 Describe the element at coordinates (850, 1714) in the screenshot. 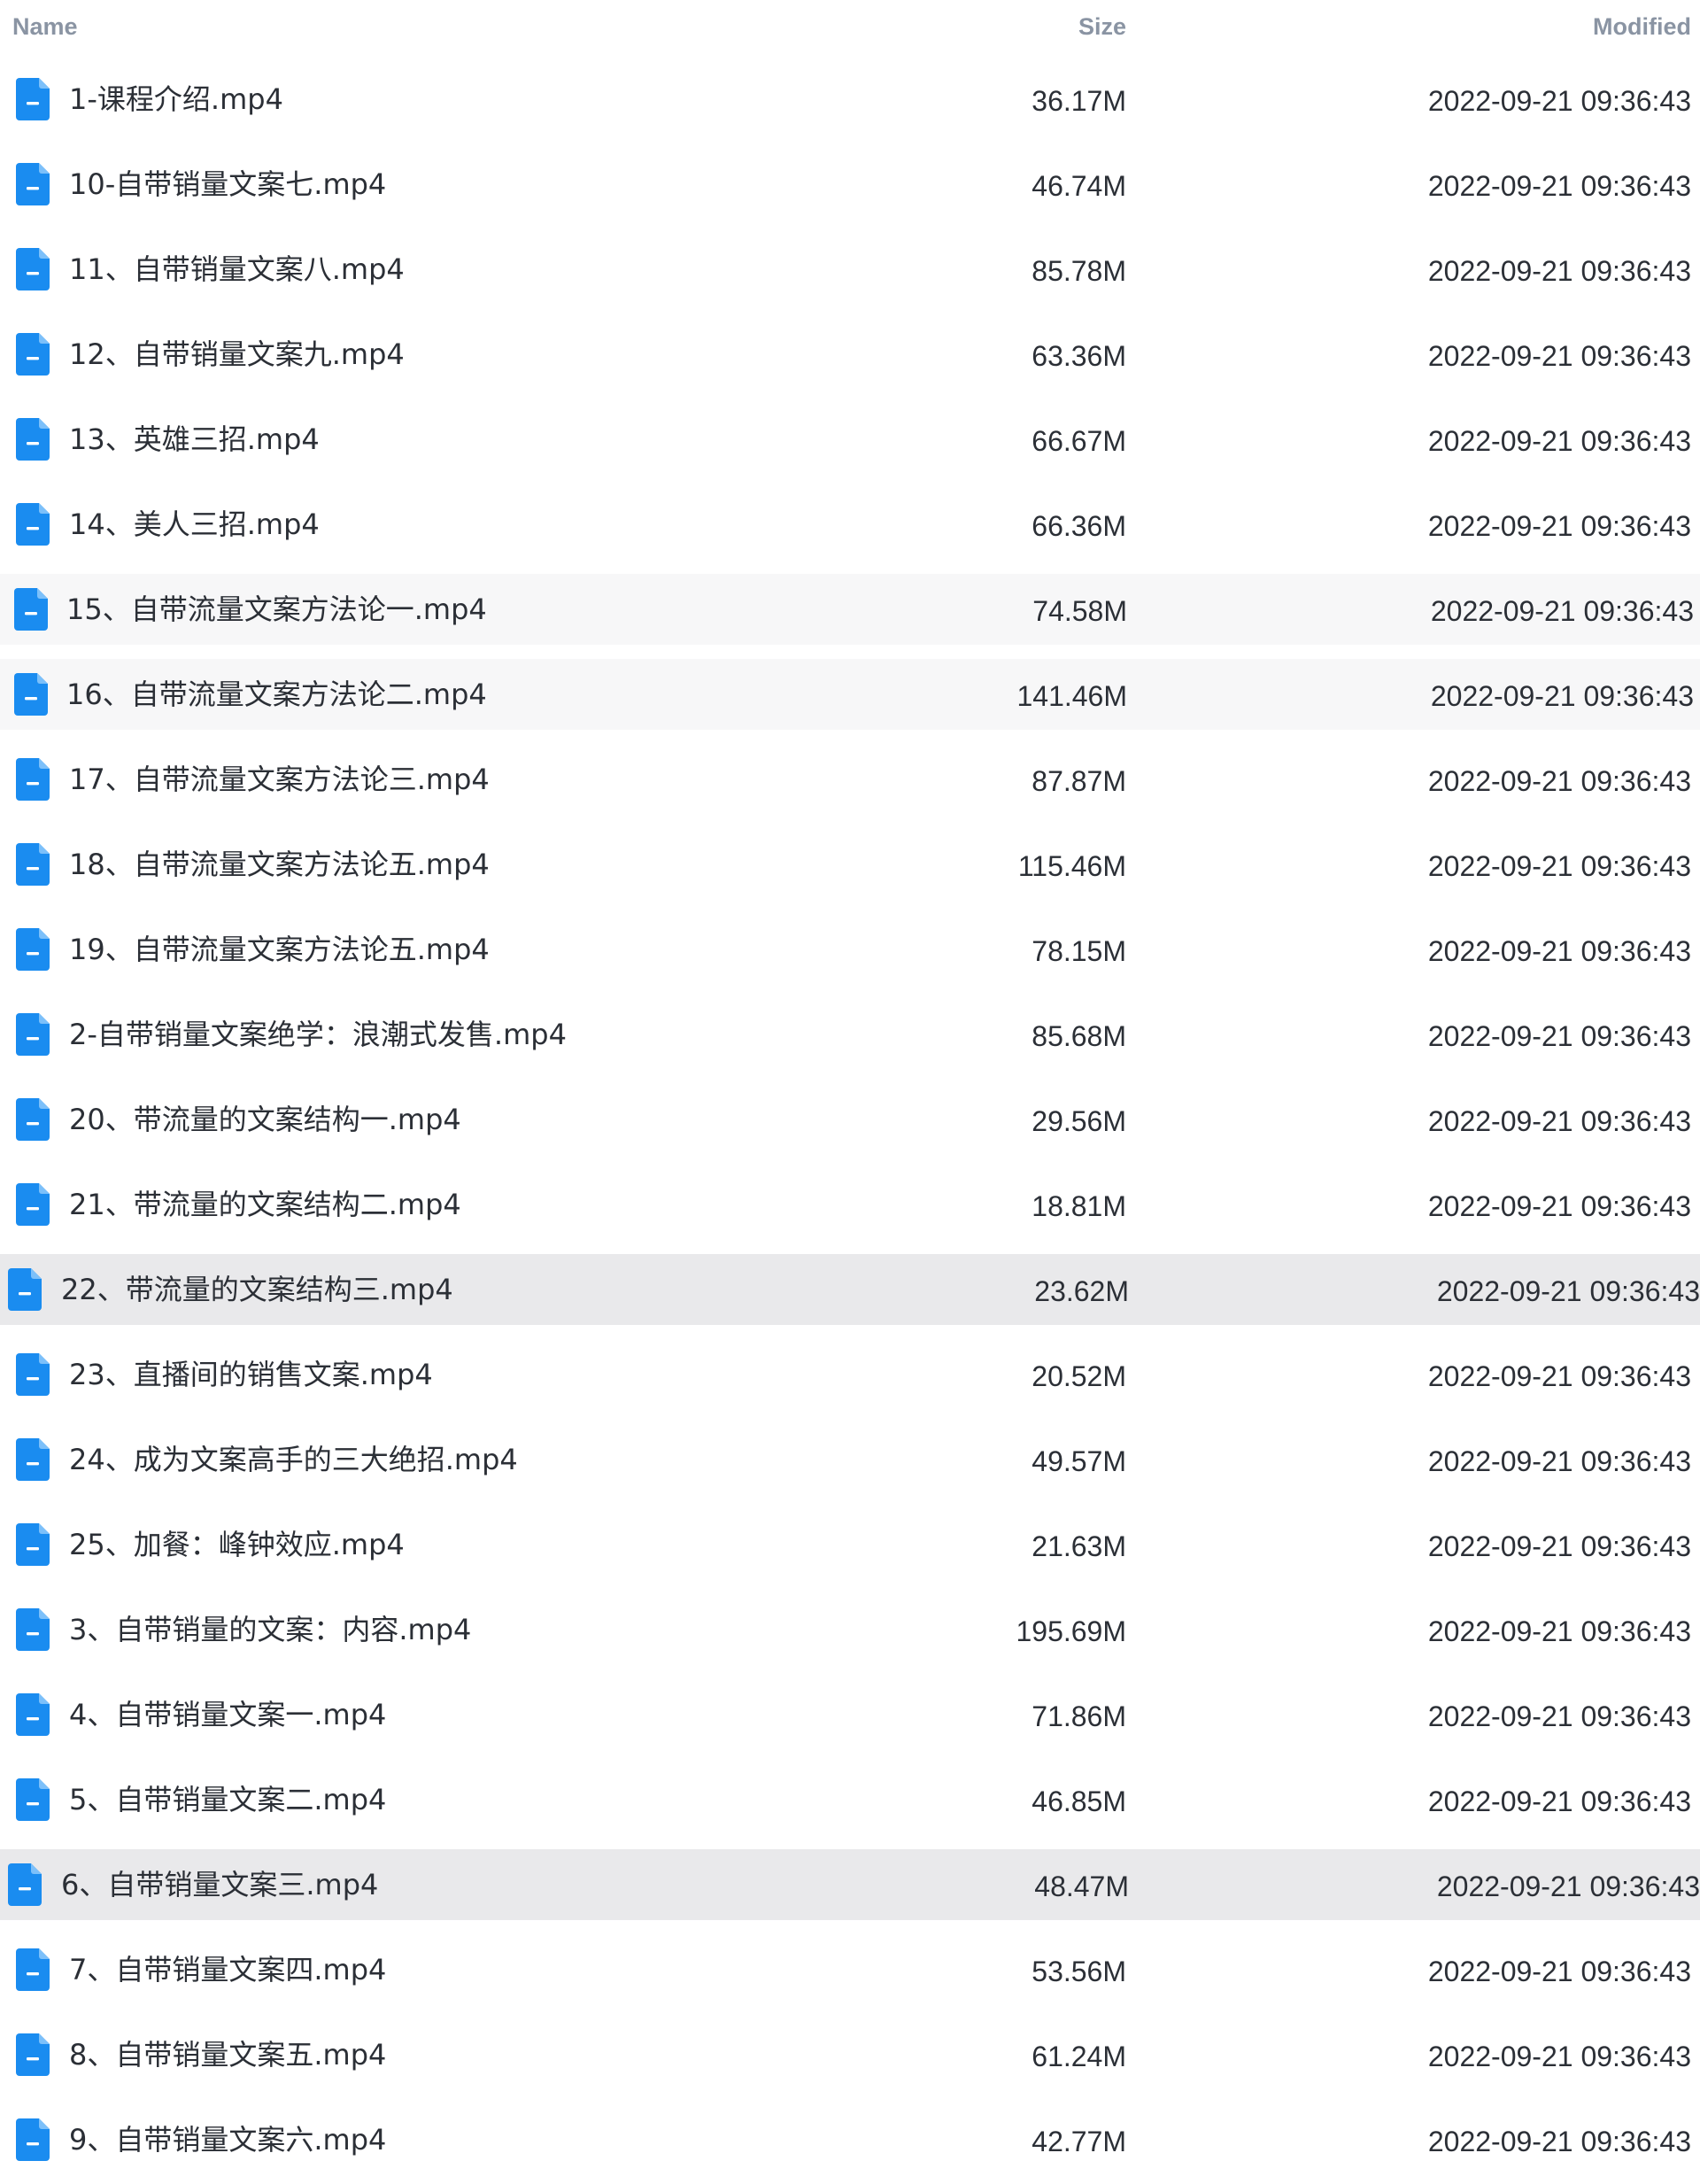

I see `file-row: 4、自带销量文案一.mp4 71.86M 2022-09-21 09:36:43` at that location.